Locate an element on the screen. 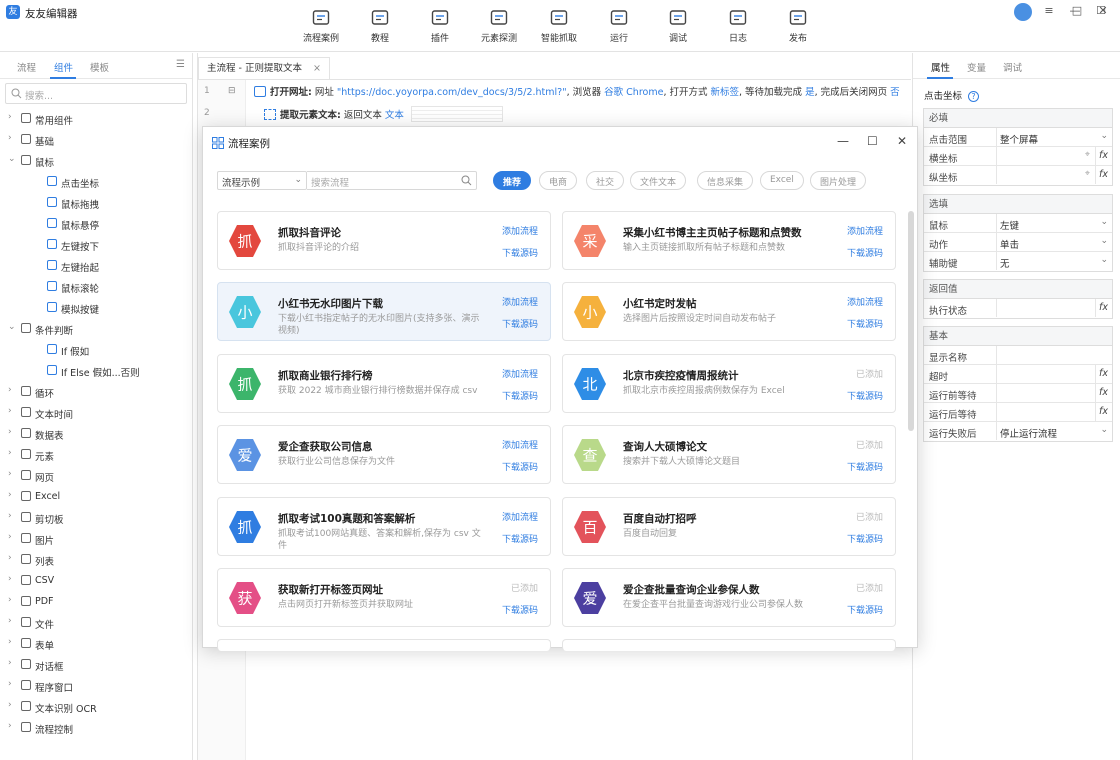  editor-tab: 主流程 - 正则提取文本 × is located at coordinates (264, 68).